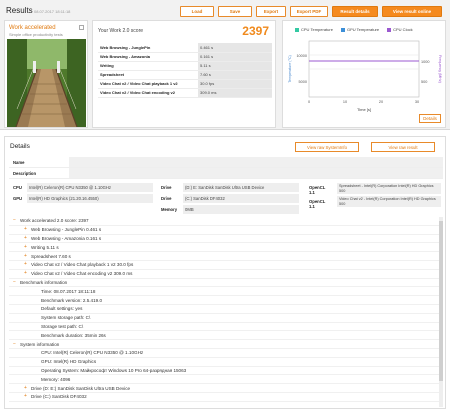 The image size is (450, 409). What do you see at coordinates (400, 29) in the screenshot?
I see `legend-cpu-clock: CPU Clock` at bounding box center [400, 29].